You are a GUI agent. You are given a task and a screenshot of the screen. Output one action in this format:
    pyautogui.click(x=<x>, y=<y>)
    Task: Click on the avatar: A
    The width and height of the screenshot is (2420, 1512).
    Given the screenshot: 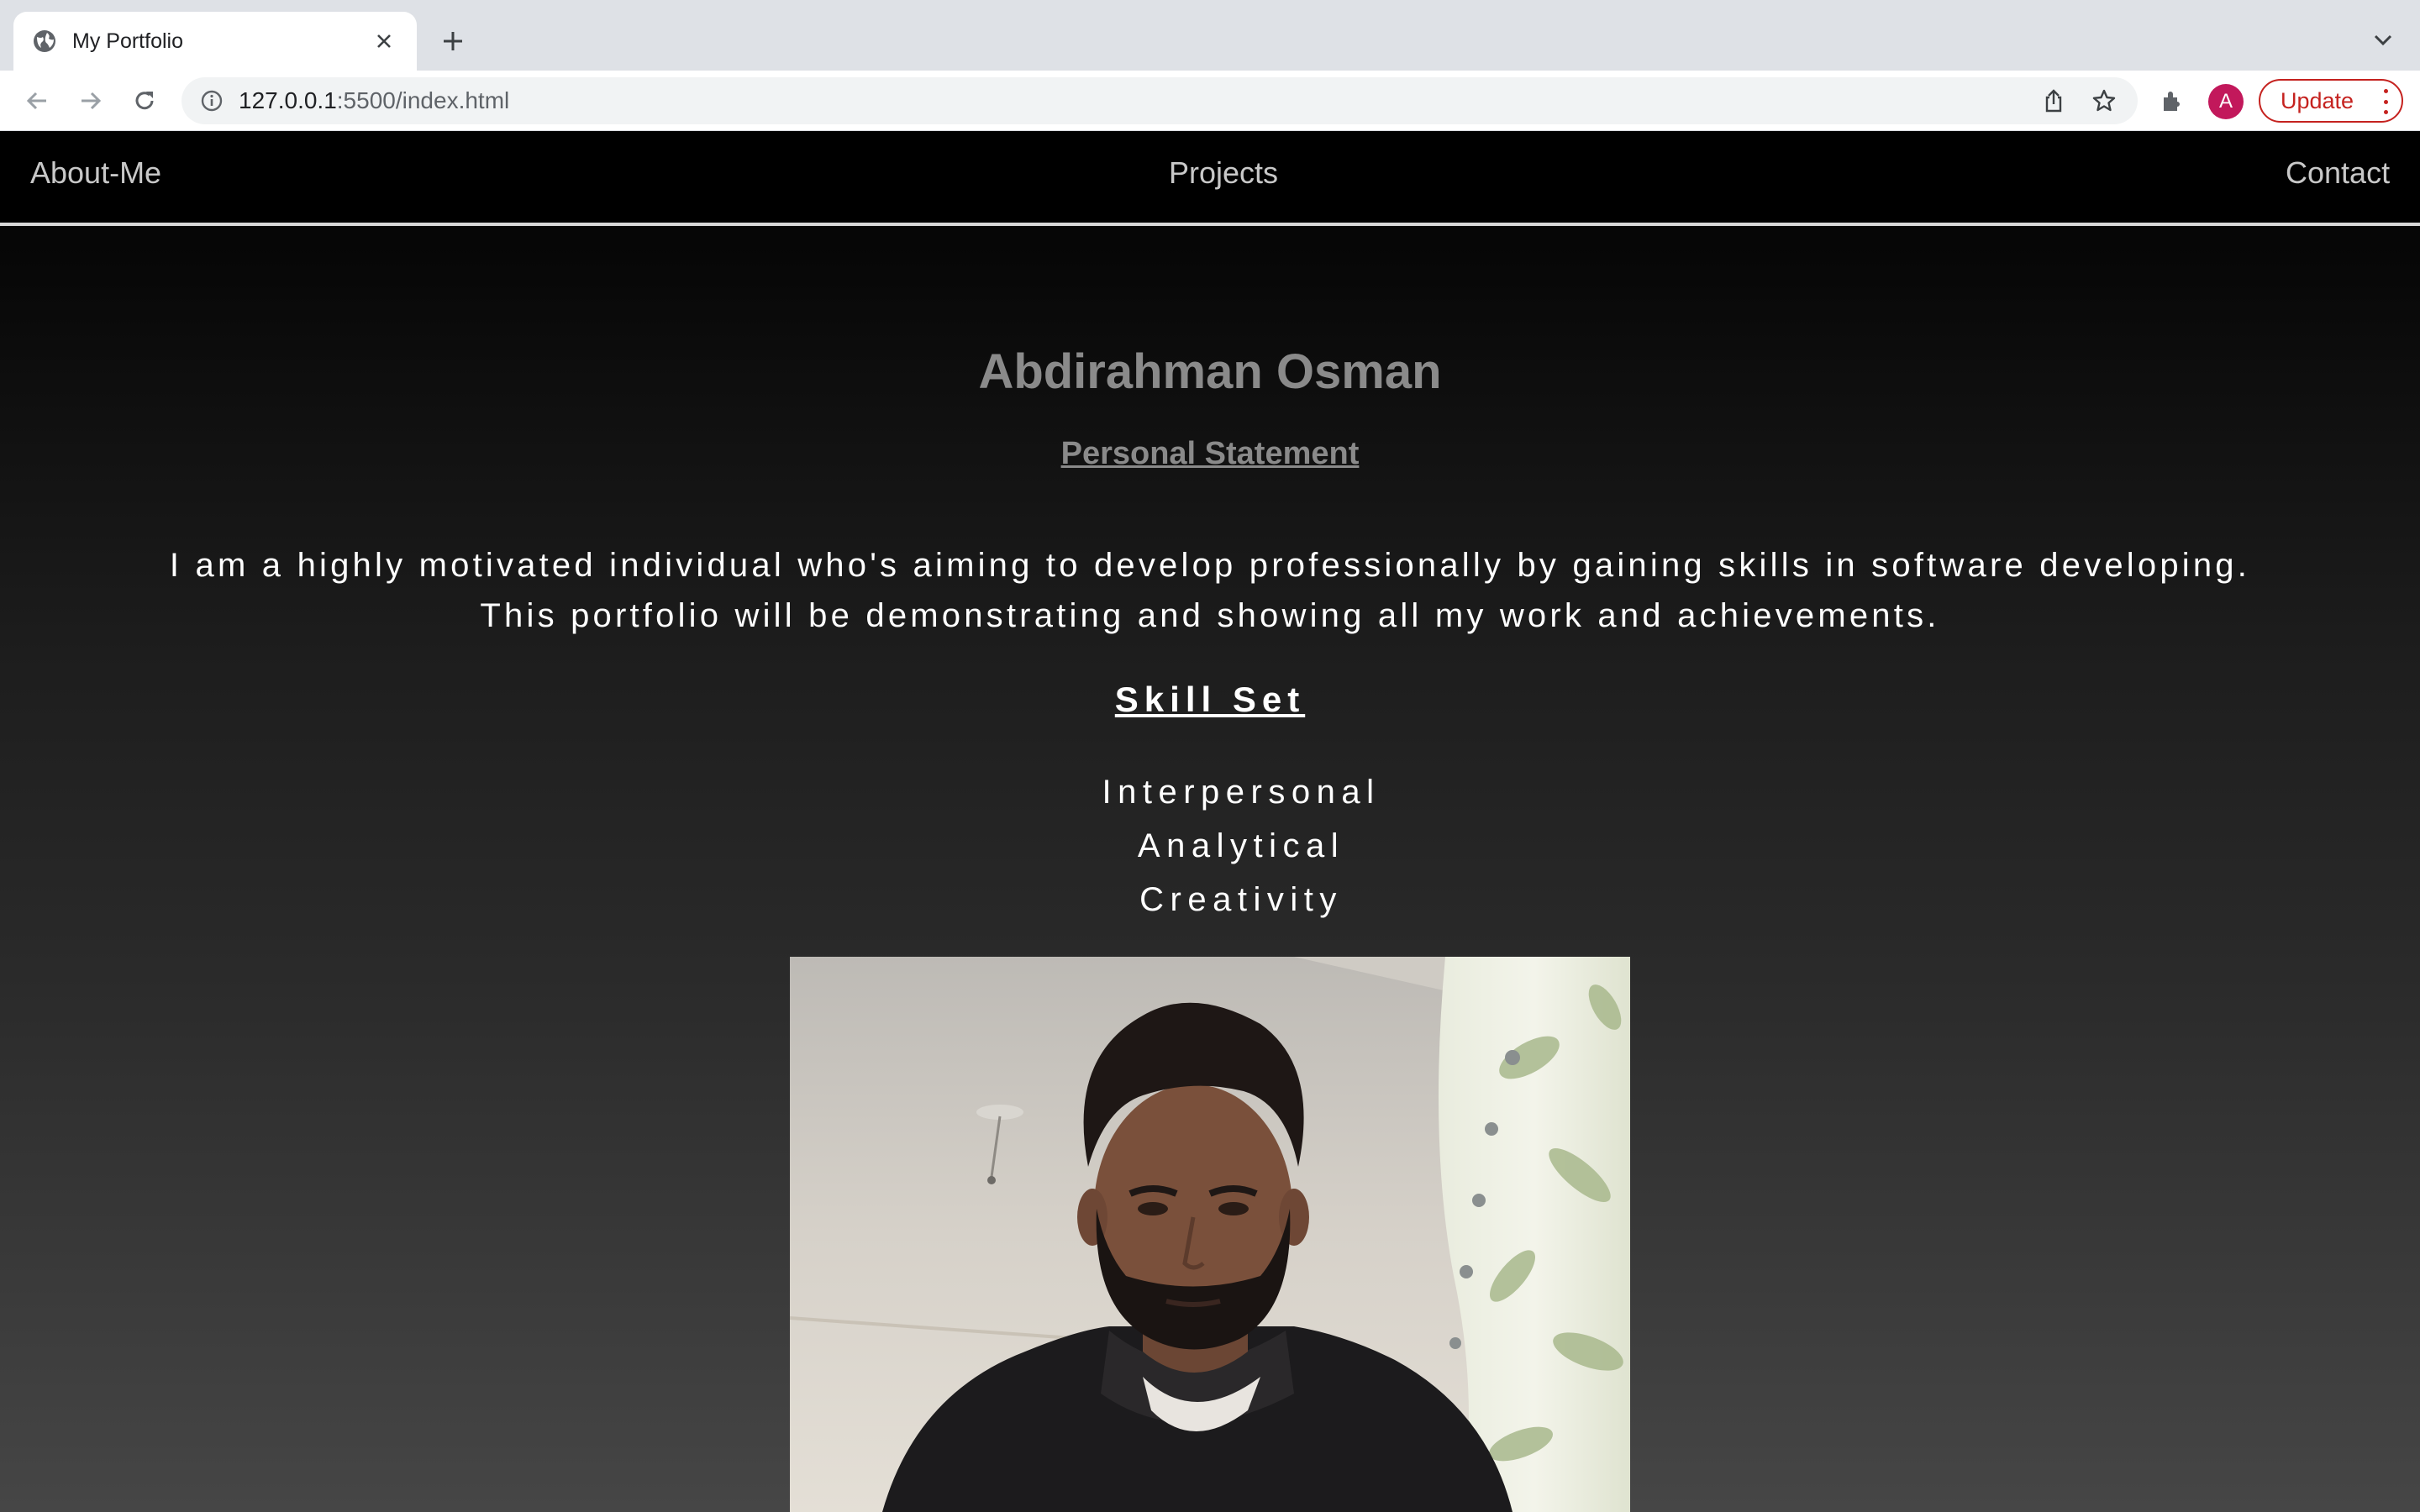 What is the action you would take?
    pyautogui.click(x=2226, y=101)
    